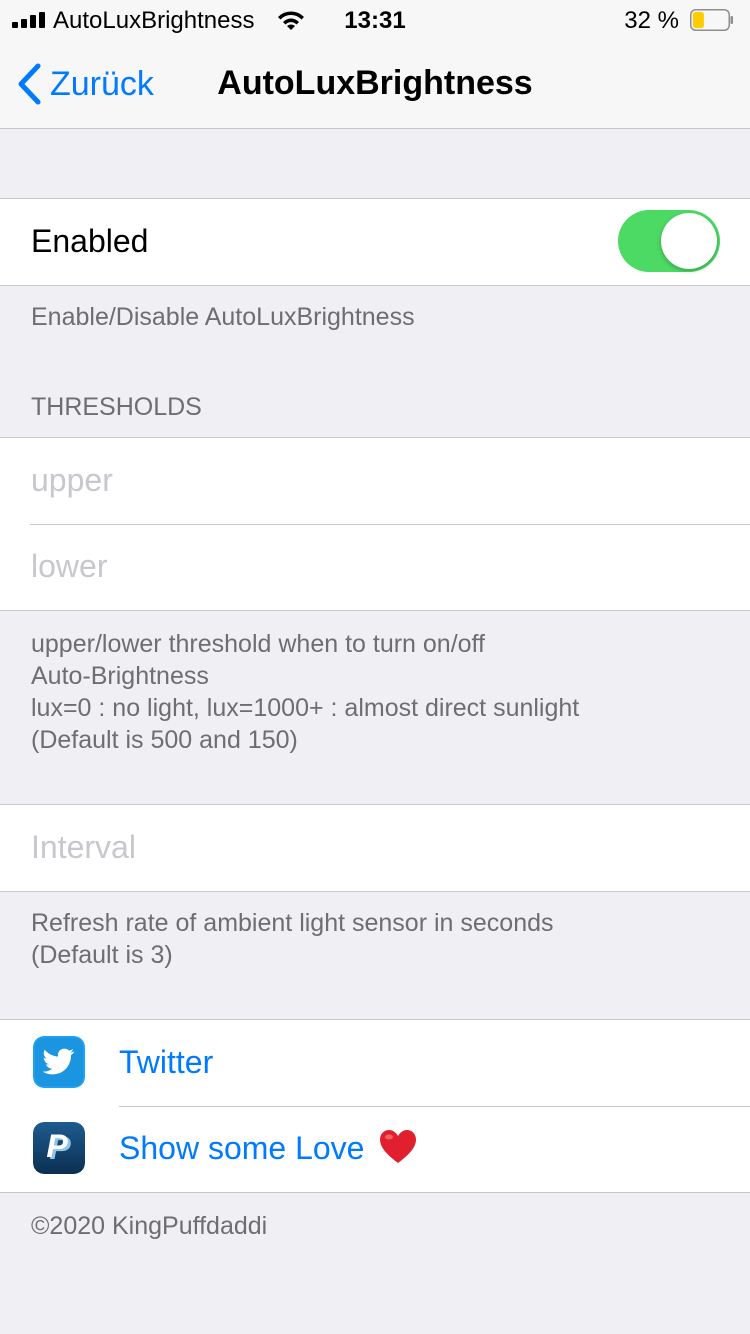 This screenshot has width=750, height=1334. I want to click on enabled-label: Enabled, so click(90, 241).